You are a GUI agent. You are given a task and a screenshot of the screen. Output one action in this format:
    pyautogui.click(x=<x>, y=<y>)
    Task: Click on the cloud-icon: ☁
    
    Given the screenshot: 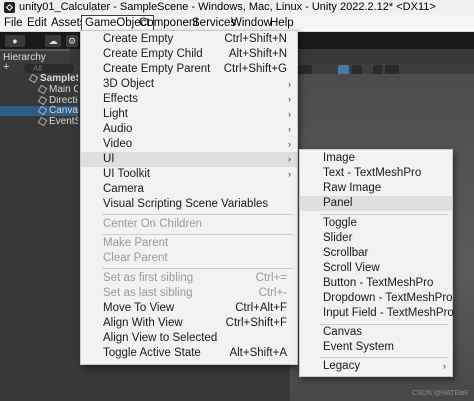 What is the action you would take?
    pyautogui.click(x=53, y=41)
    